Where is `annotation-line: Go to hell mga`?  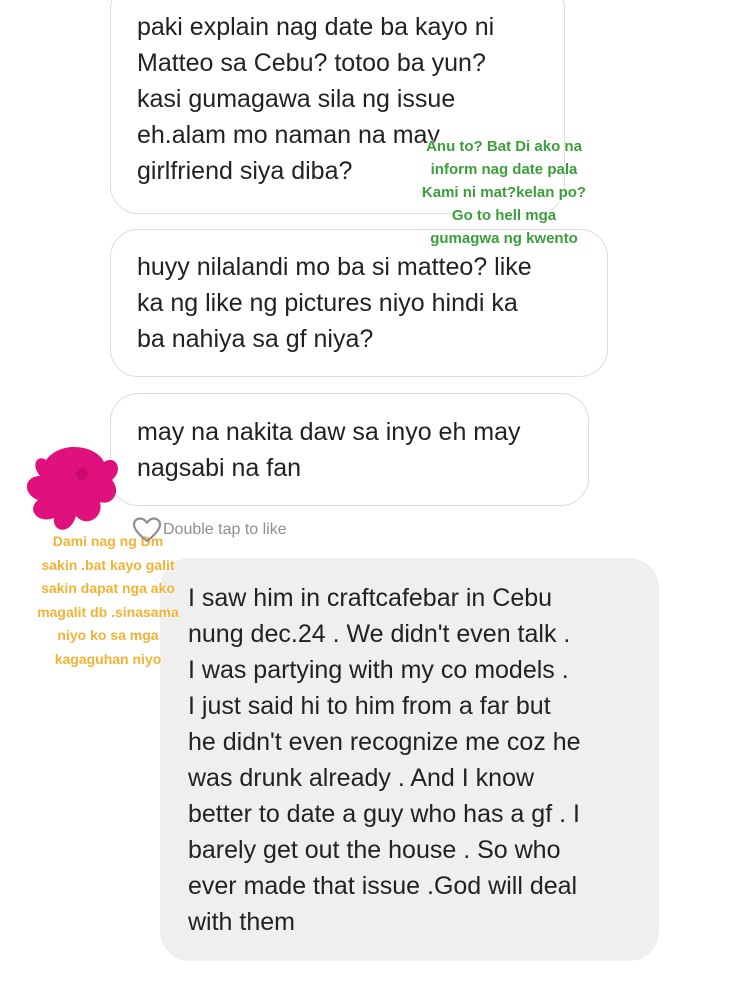
annotation-line: Go to hell mga is located at coordinates (504, 215).